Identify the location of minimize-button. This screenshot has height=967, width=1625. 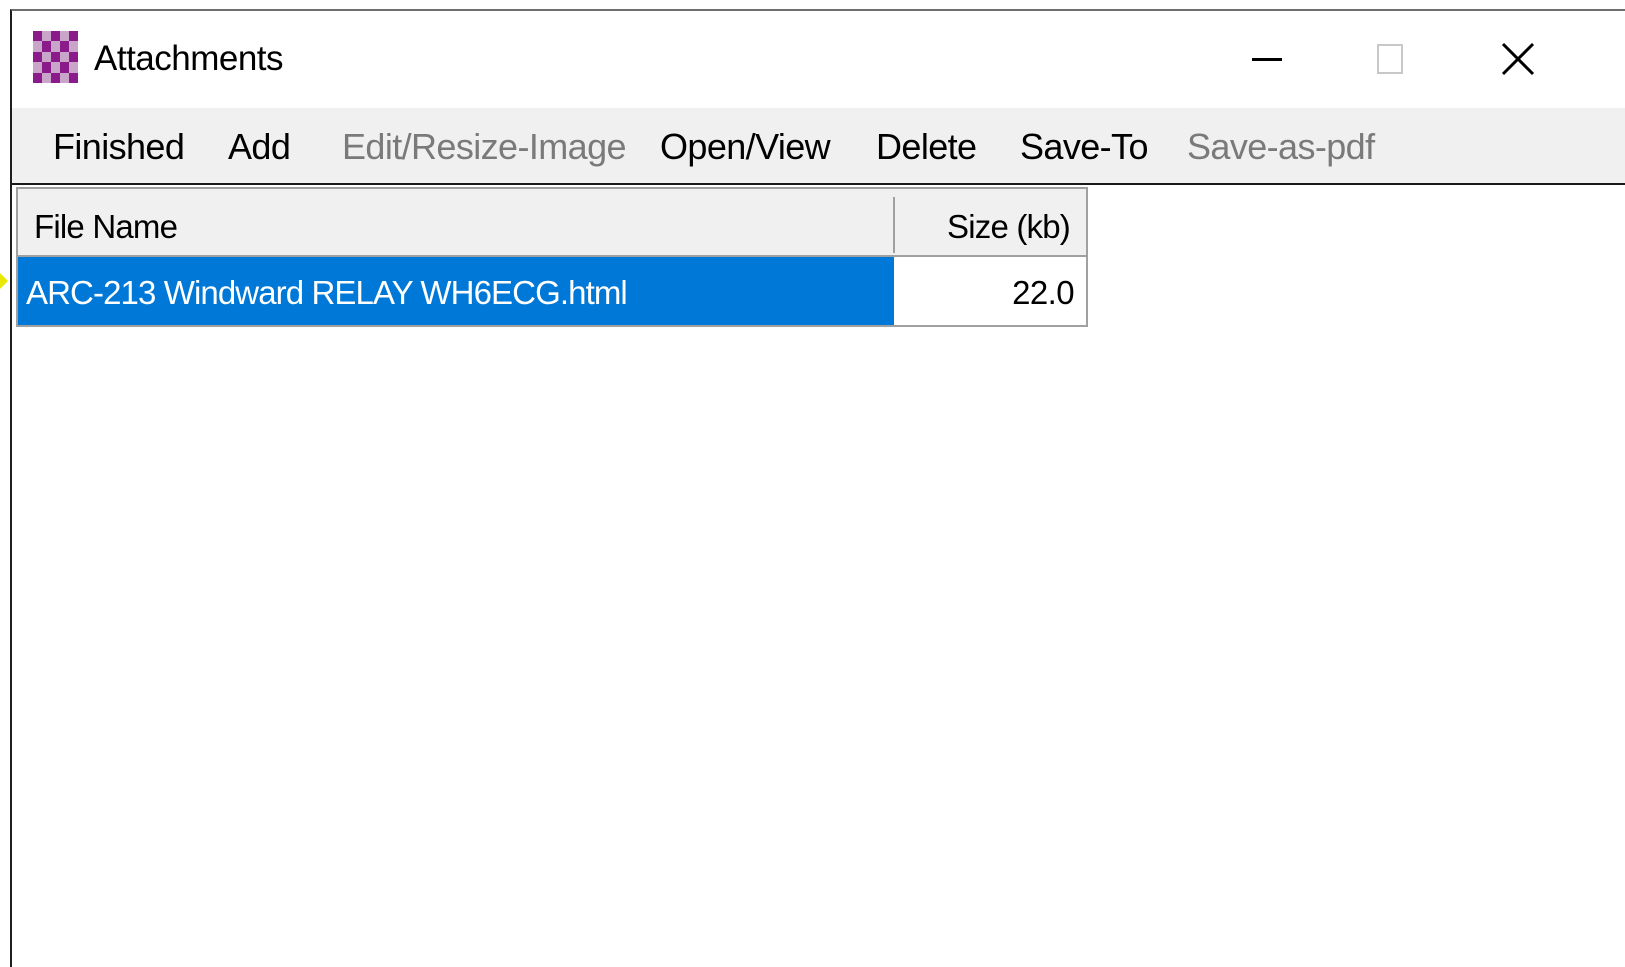
(1267, 59).